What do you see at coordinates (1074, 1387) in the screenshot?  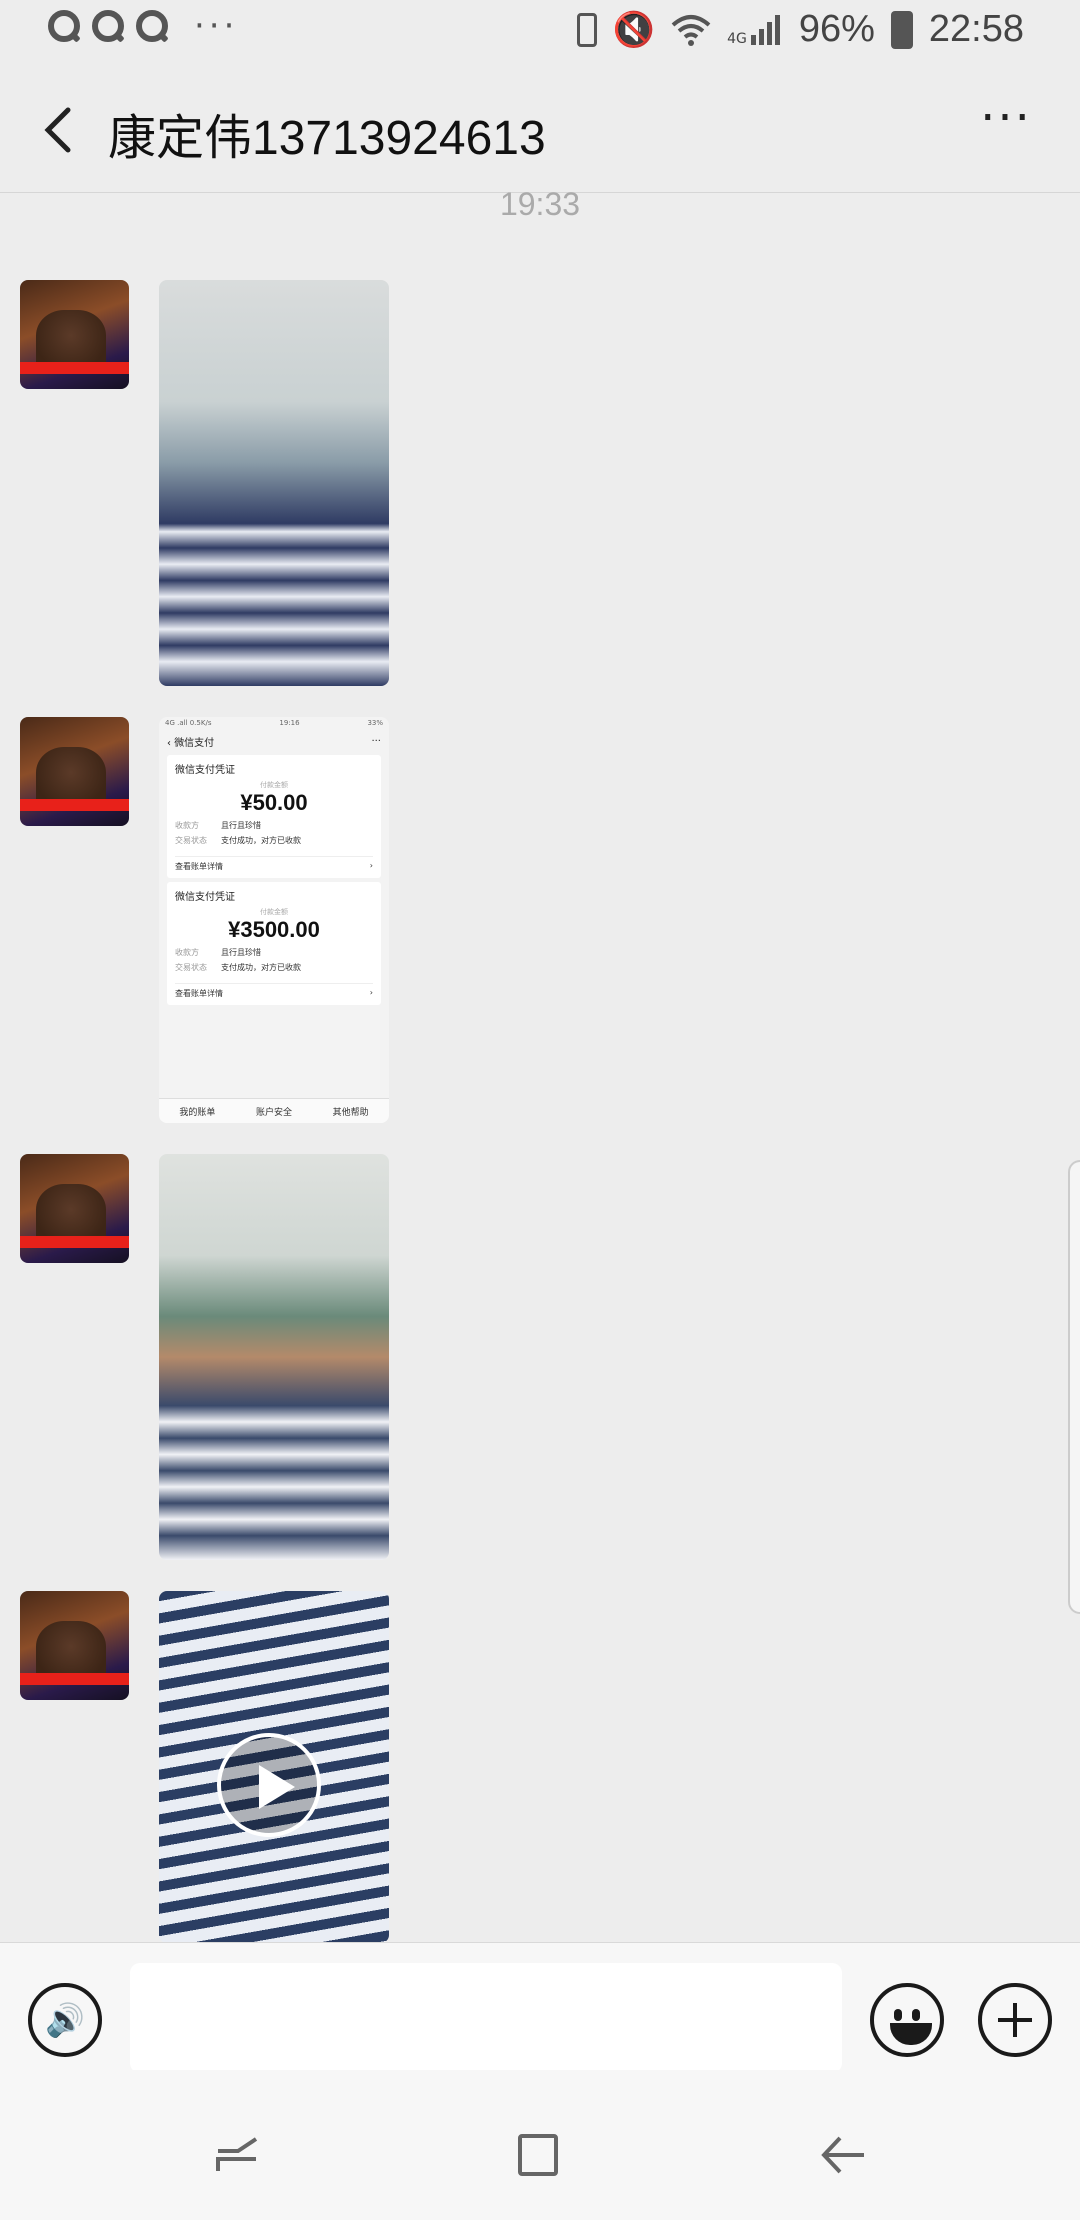 I see `edge-panel-handle` at bounding box center [1074, 1387].